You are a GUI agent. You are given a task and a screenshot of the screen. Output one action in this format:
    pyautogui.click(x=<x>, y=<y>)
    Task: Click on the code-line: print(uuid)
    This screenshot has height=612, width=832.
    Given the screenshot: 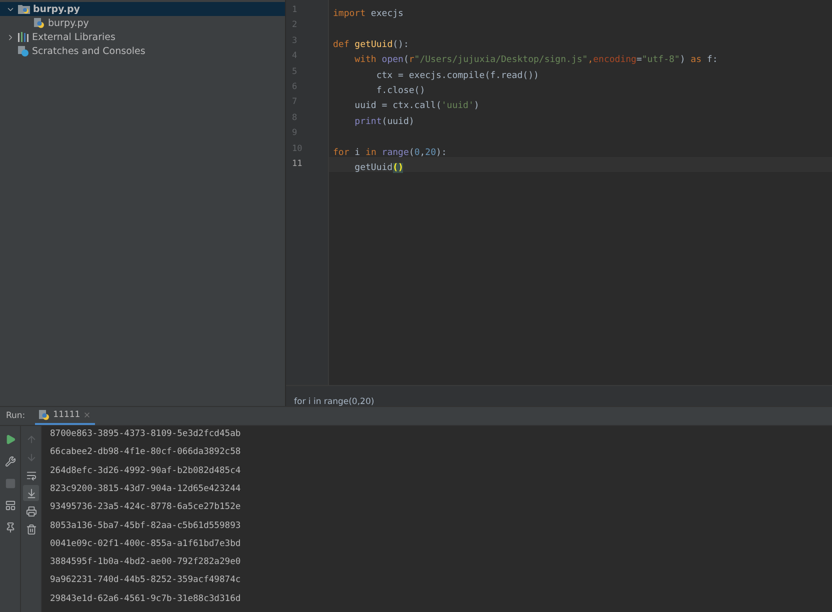 What is the action you would take?
    pyautogui.click(x=384, y=121)
    